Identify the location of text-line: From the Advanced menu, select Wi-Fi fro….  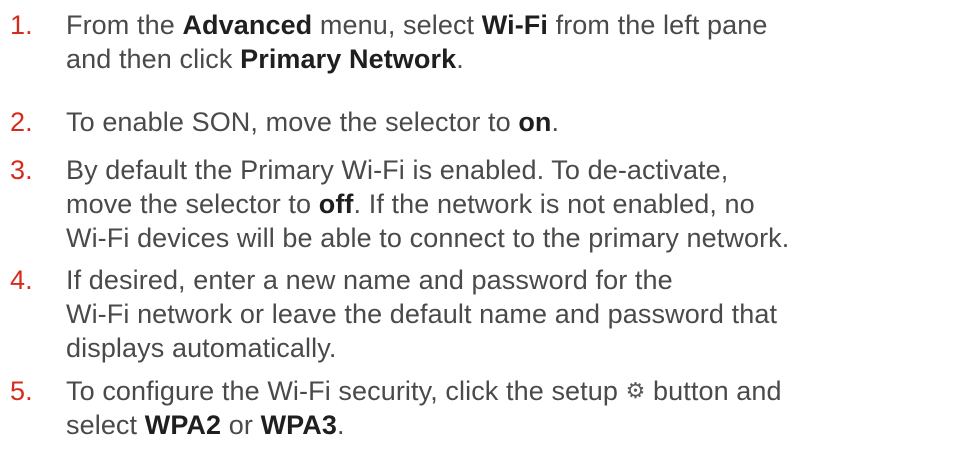
(516, 25).